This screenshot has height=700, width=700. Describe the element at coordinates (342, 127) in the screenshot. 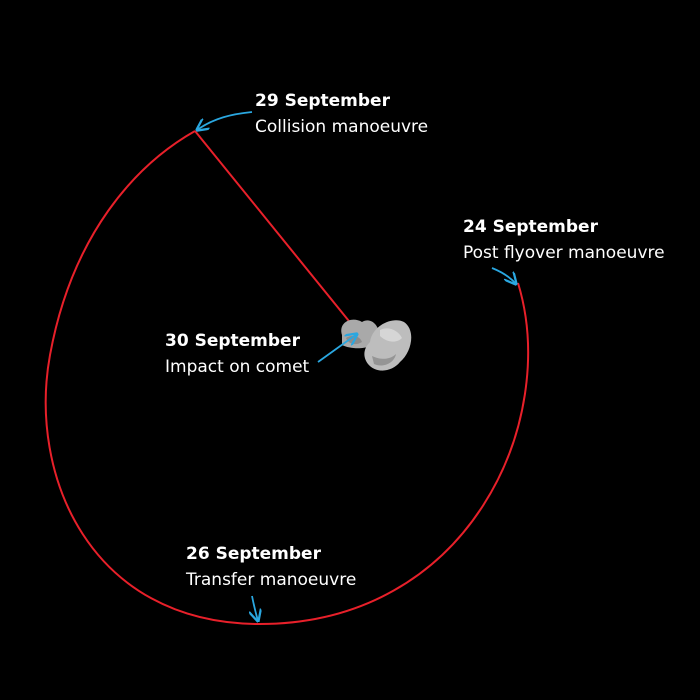

I see `event-description: Collision manoeuvre` at that location.